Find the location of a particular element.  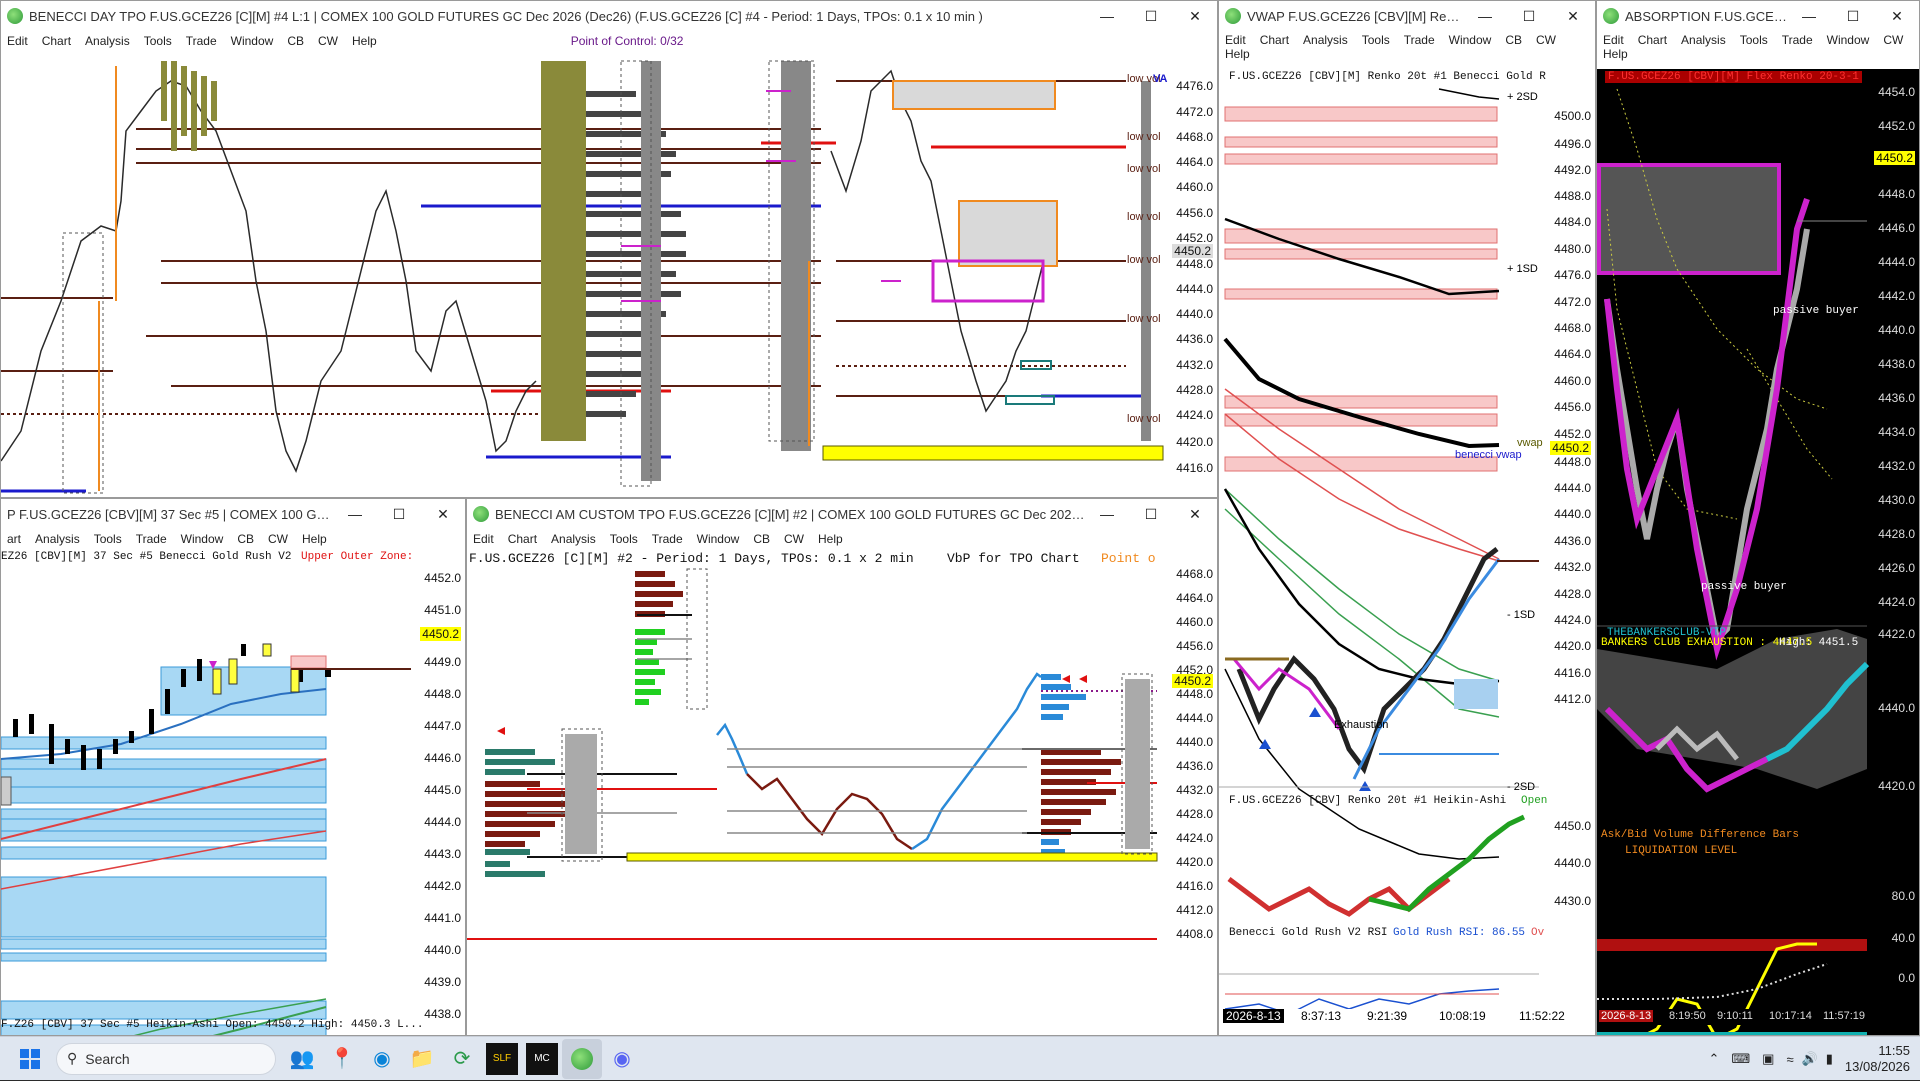

chevron-up-icon: ⌃ is located at coordinates (1713, 1059).